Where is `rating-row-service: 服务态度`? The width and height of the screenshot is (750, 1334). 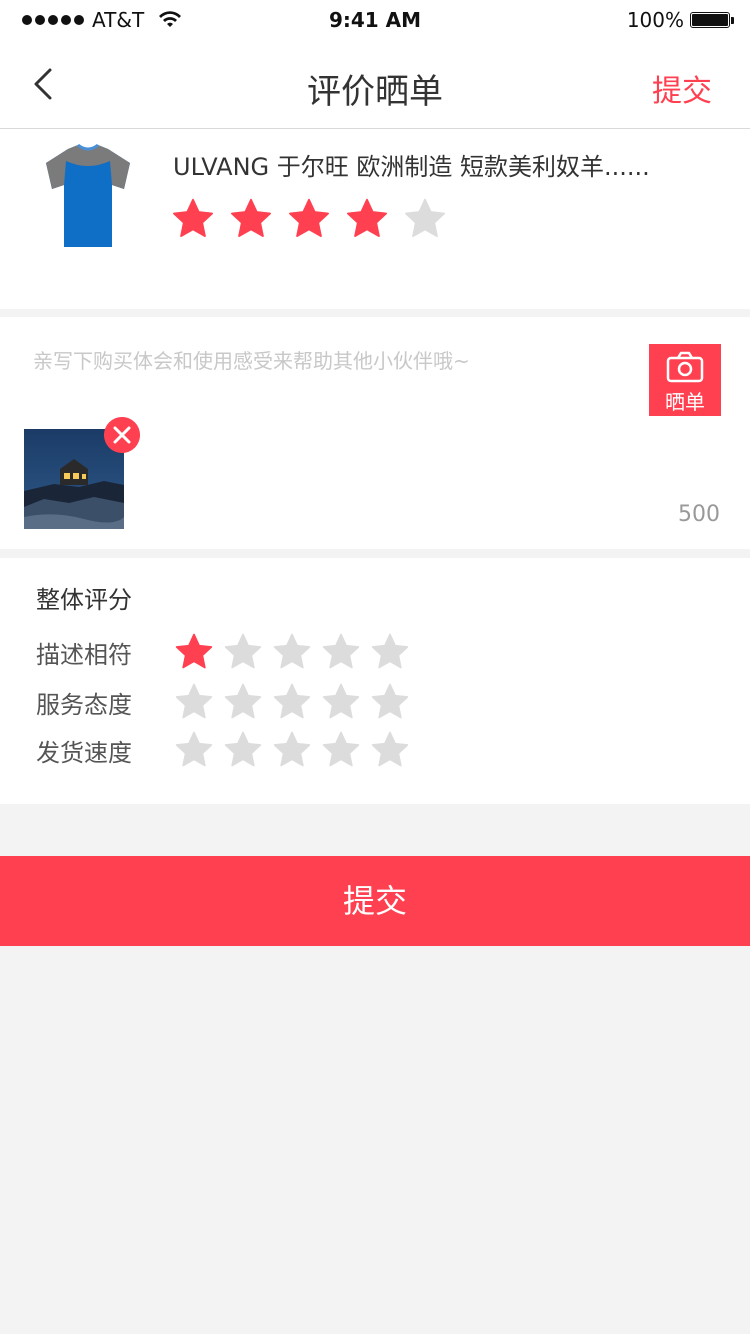
rating-row-service: 服务态度 is located at coordinates (223, 702).